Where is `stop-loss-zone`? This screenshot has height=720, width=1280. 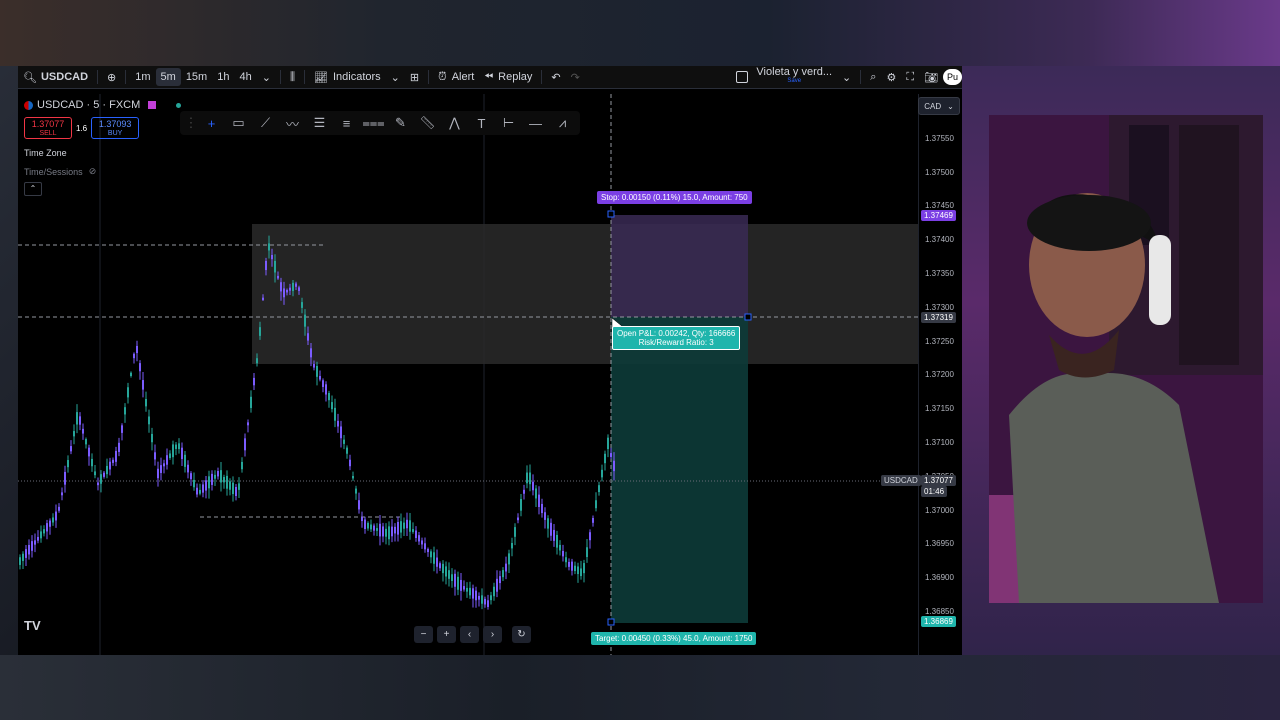
stop-loss-zone is located at coordinates (679, 266).